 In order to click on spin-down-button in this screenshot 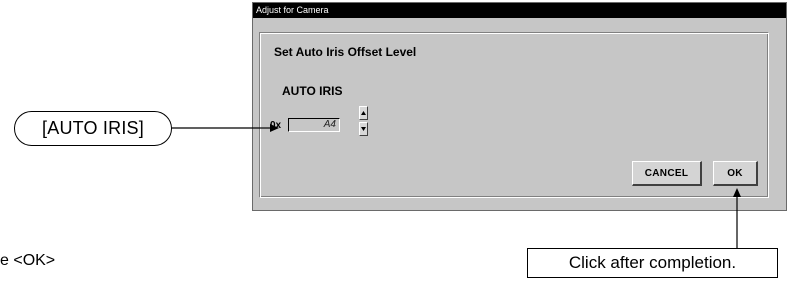, I will do `click(363, 129)`.